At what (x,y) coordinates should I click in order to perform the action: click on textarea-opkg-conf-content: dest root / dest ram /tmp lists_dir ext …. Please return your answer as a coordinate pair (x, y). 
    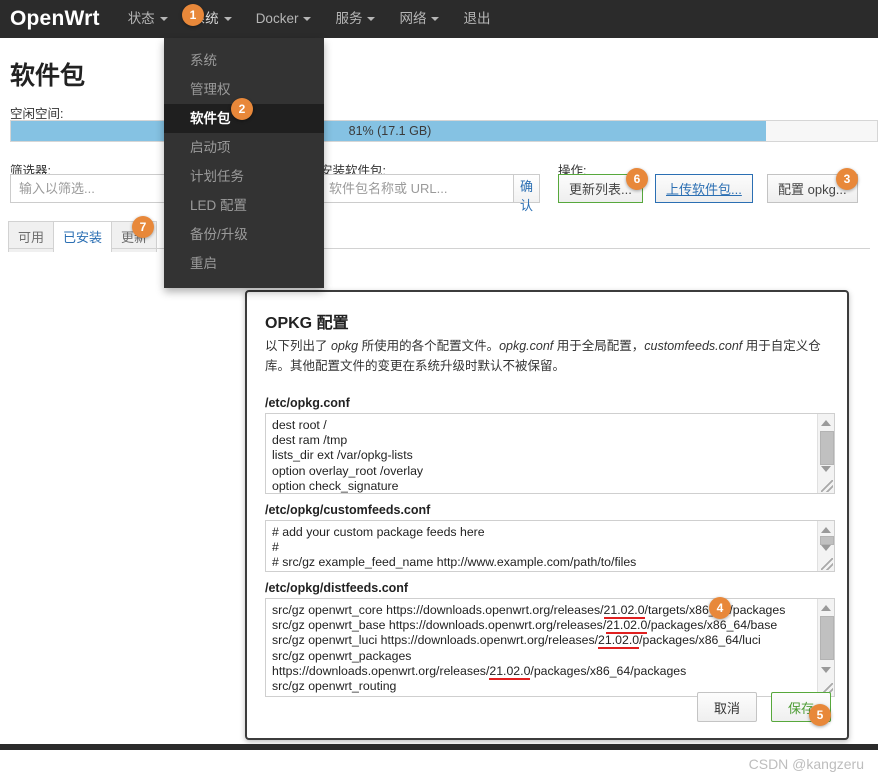
    Looking at the image, I should click on (348, 455).